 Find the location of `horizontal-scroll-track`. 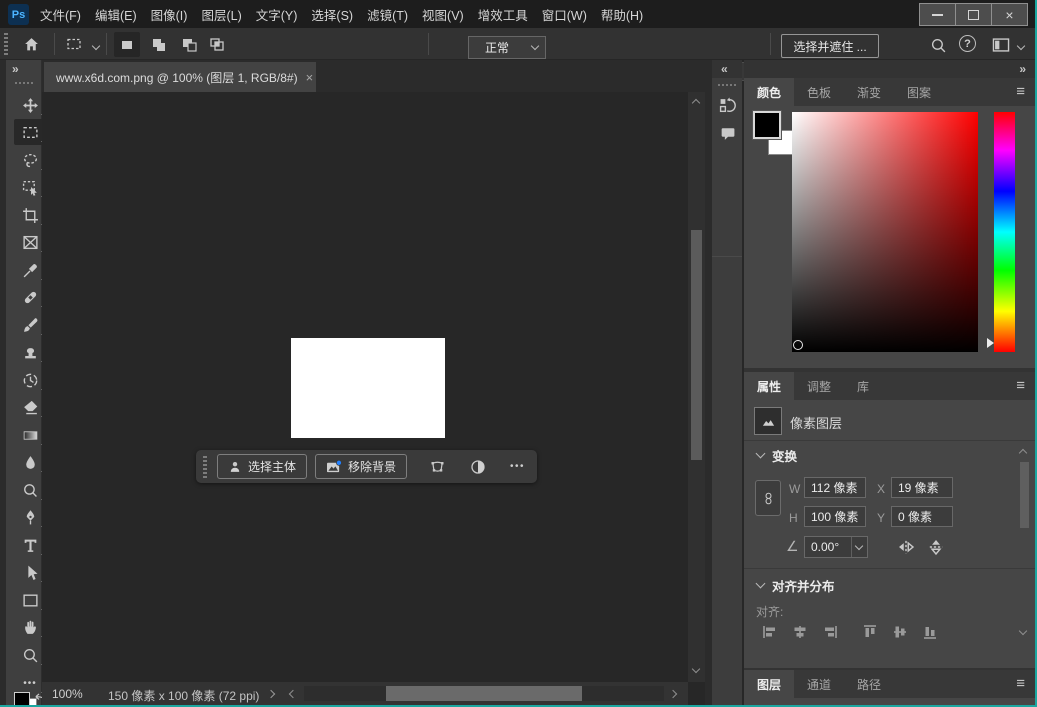

horizontal-scroll-track is located at coordinates (484, 693).